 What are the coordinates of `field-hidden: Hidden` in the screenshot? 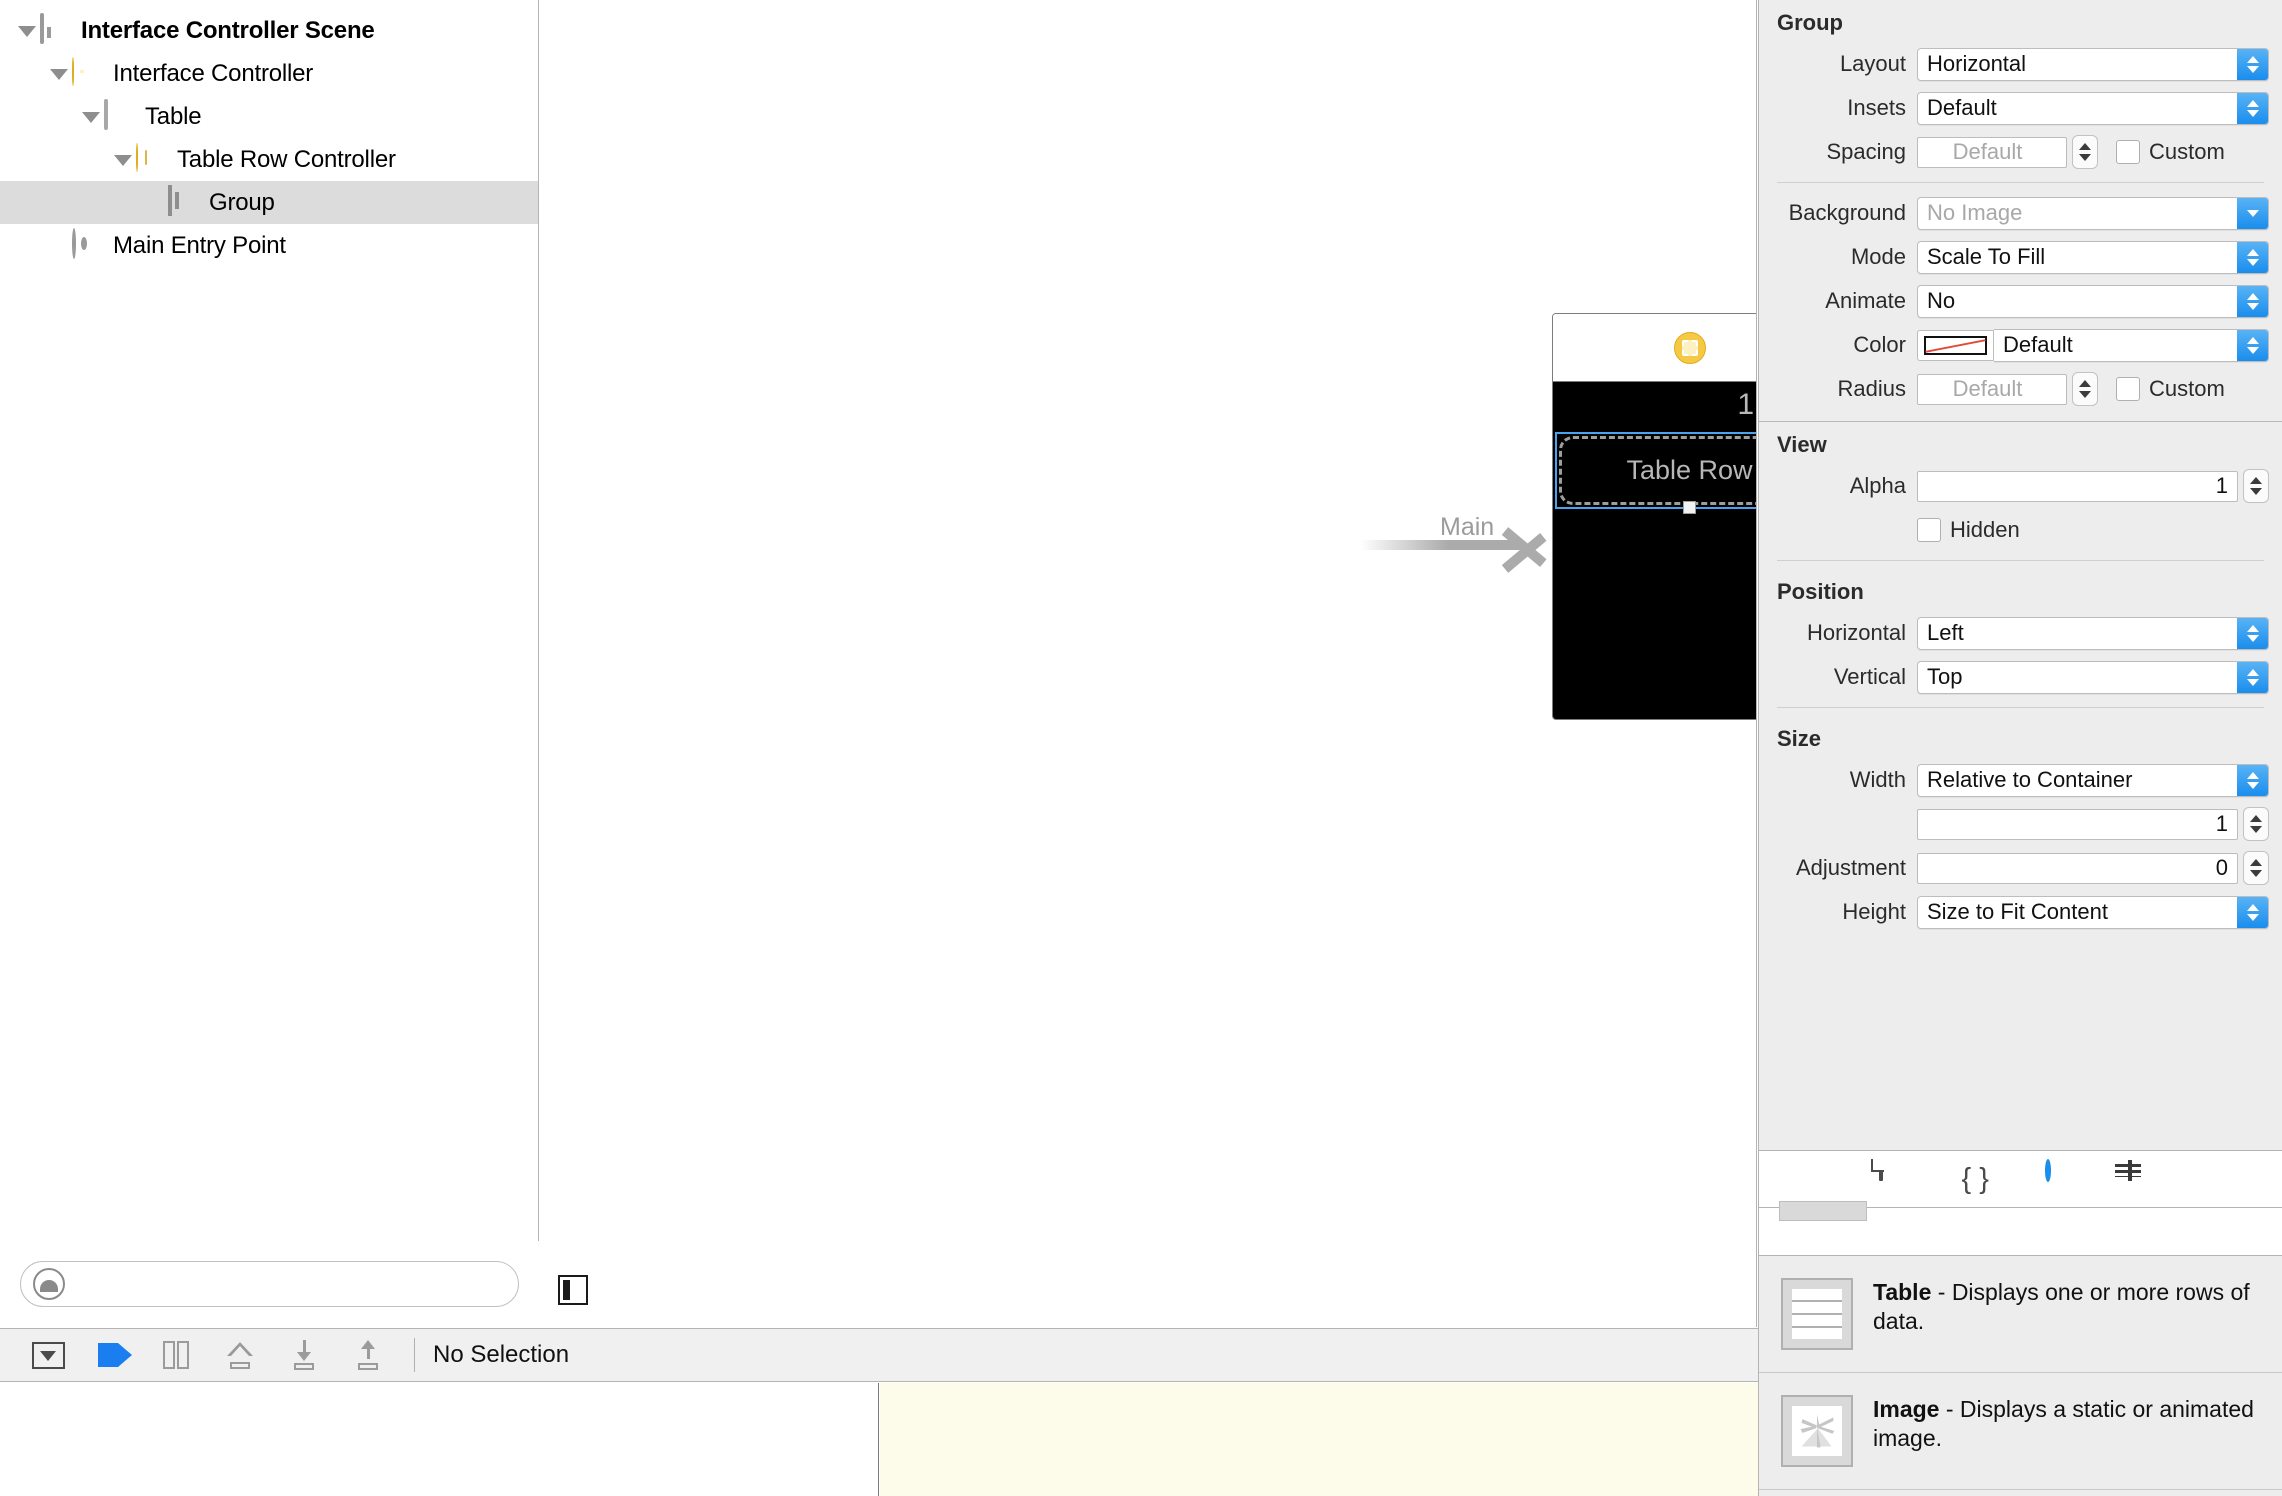 It's located at (2020, 530).